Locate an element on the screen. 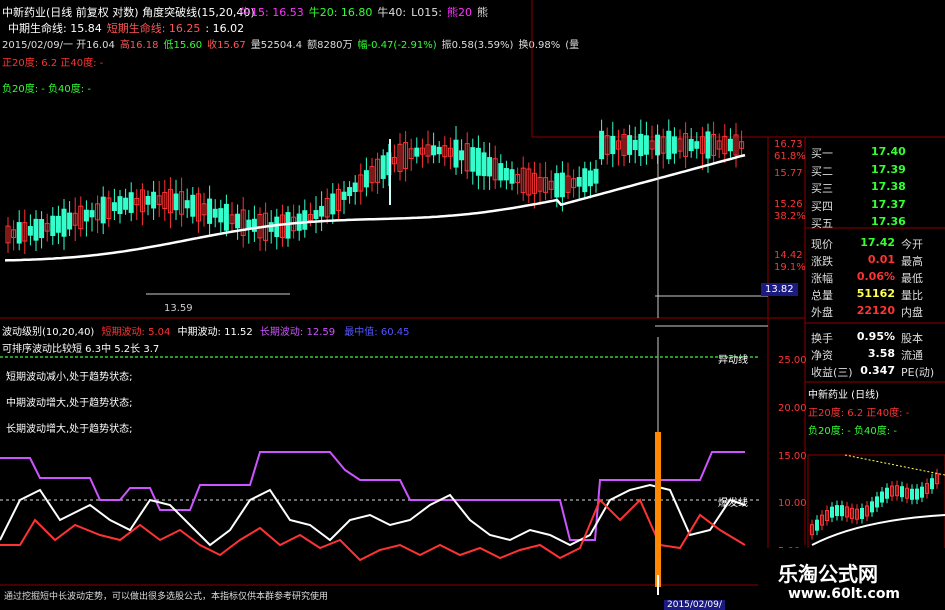  bid-row: 买五 17.36 is located at coordinates (876, 222).